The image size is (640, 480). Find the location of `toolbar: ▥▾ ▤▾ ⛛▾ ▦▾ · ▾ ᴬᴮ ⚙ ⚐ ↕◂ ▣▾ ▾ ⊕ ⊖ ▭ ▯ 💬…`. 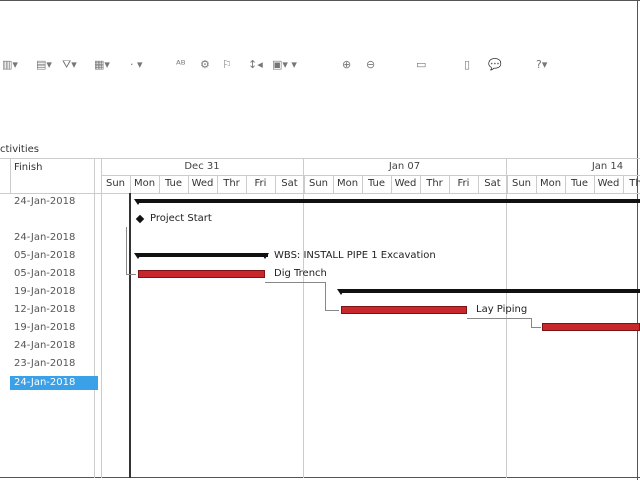

toolbar: ▥▾ ▤▾ ⛛▾ ▦▾ · ▾ ᴬᴮ ⚙ ⚐ ↕◂ ▣▾ ▾ ⊕ ⊖ ▭ ▯ 💬… is located at coordinates (320, 65).